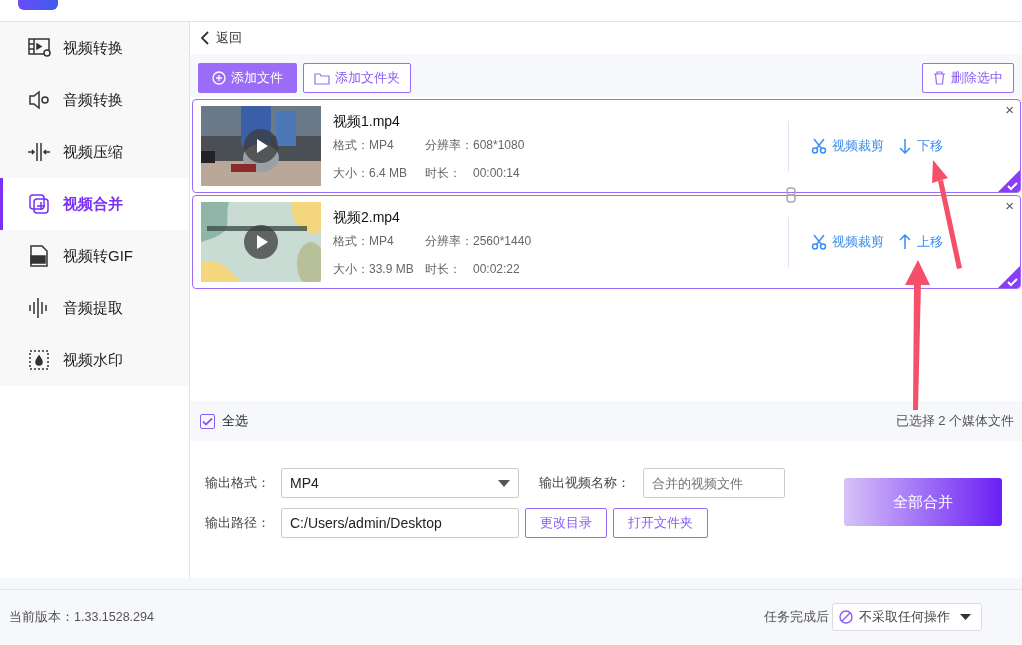 This screenshot has height=645, width=1022. Describe the element at coordinates (39, 256) in the screenshot. I see `gif-file-icon` at that location.